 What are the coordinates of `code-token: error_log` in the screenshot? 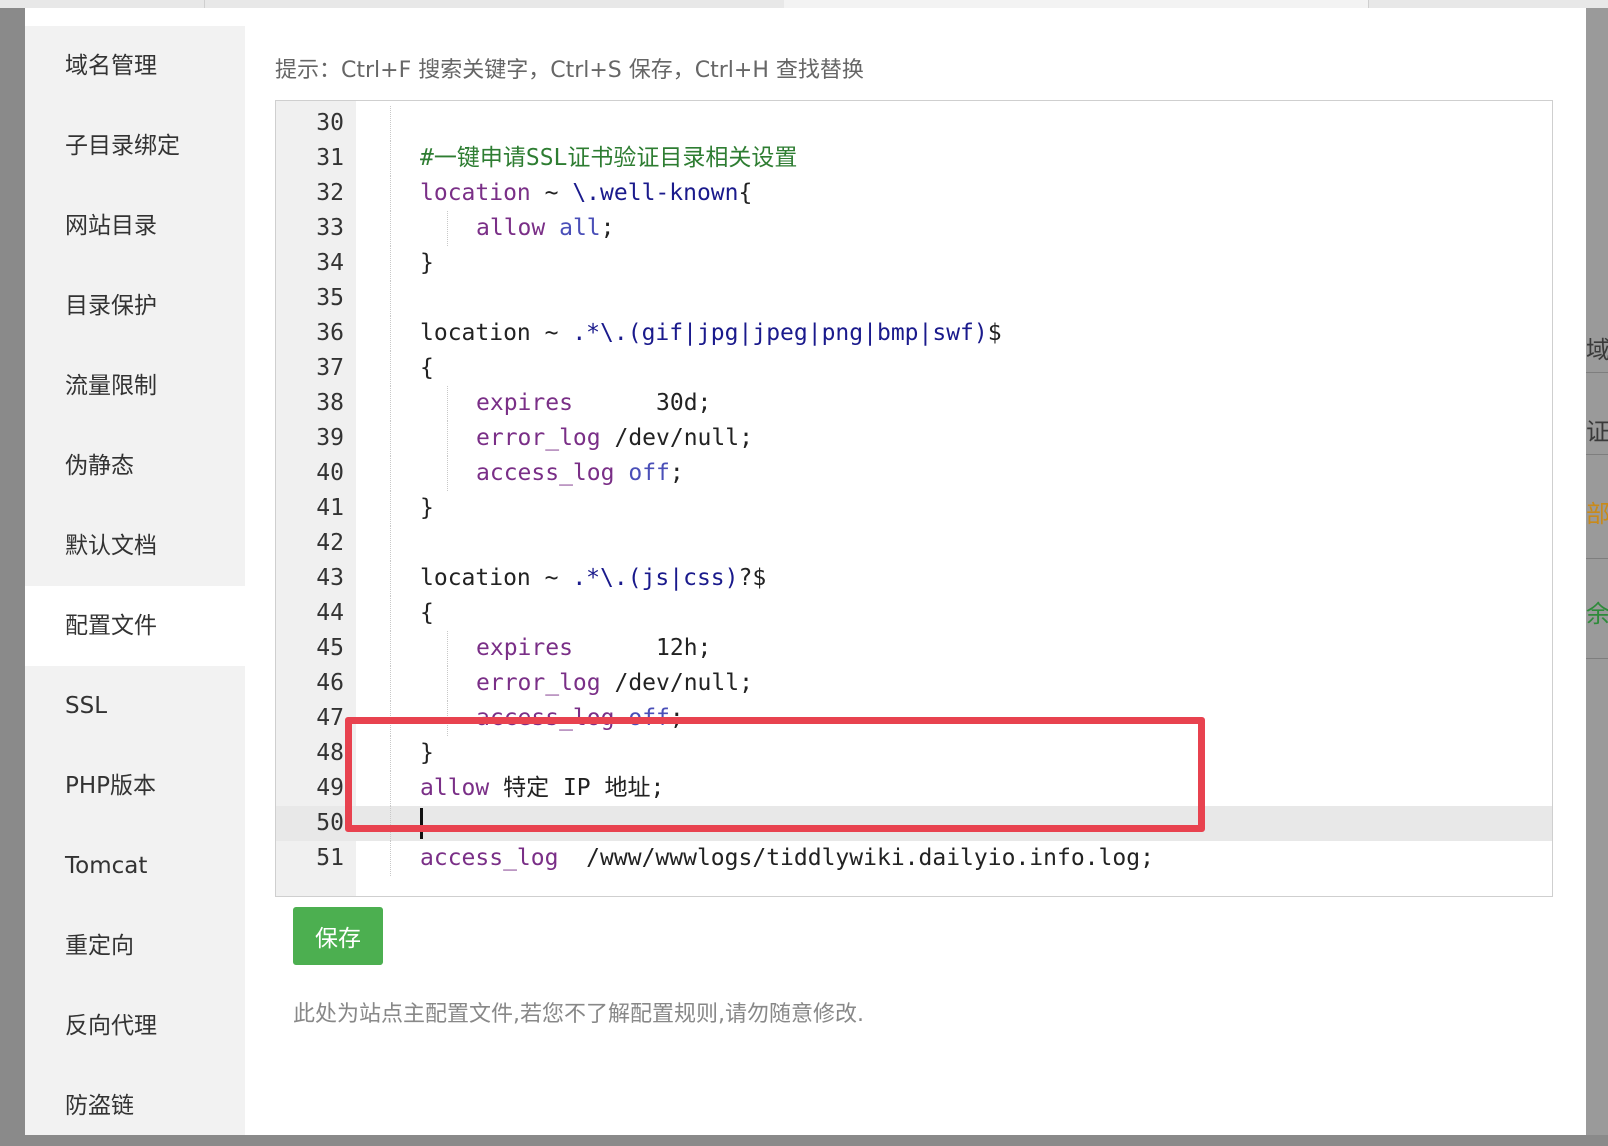 It's located at (538, 438).